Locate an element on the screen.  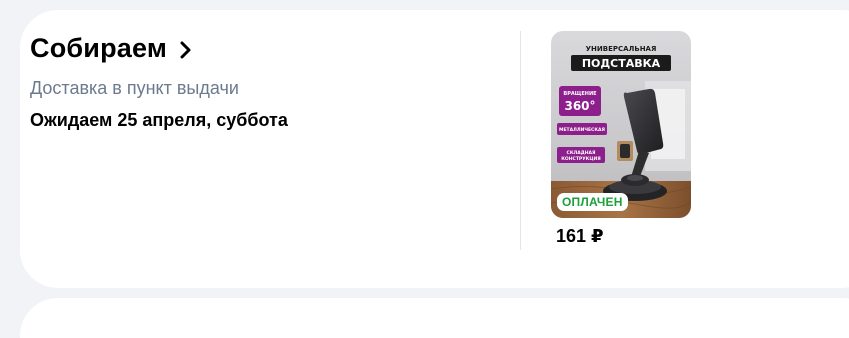
delivery-type: Доставка в пункт выдачи is located at coordinates (134, 88).